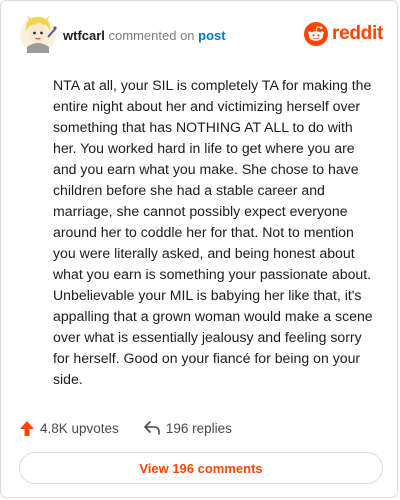 Image resolution: width=400 pixels, height=500 pixels. I want to click on reply-stat: 196 replies, so click(187, 428).